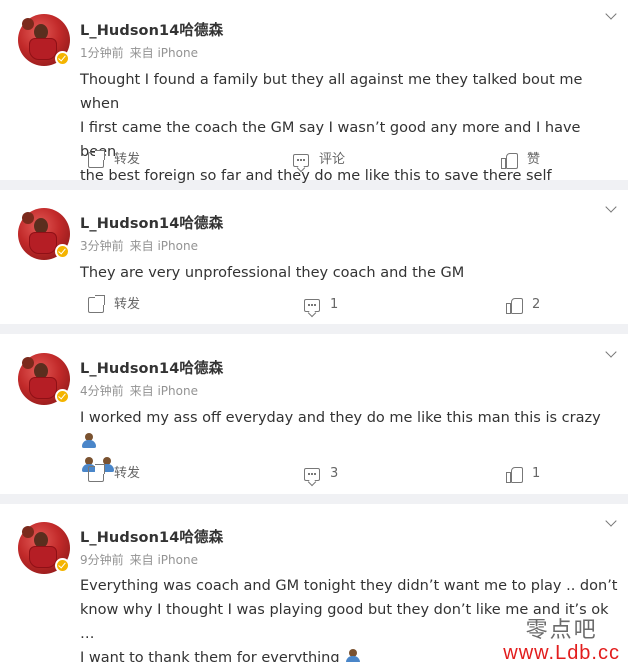  Describe the element at coordinates (332, 159) in the screenshot. I see `comment-label: 评论` at that location.